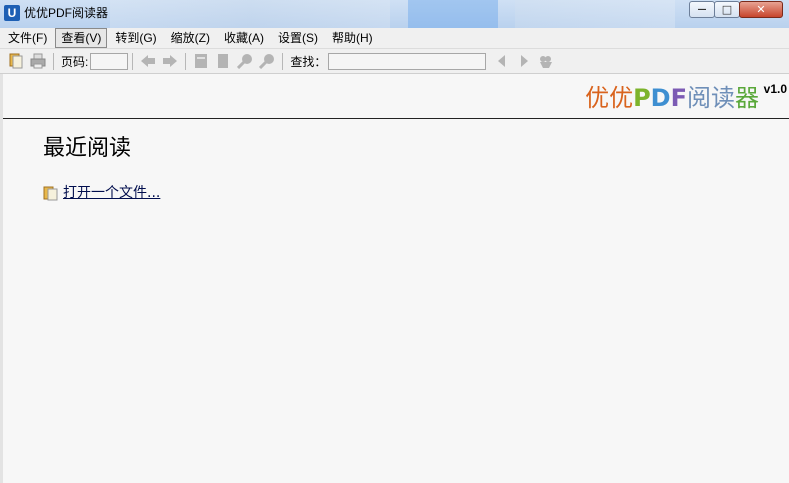 The image size is (789, 483). Describe the element at coordinates (453, 14) in the screenshot. I see `background-blur-button` at that location.